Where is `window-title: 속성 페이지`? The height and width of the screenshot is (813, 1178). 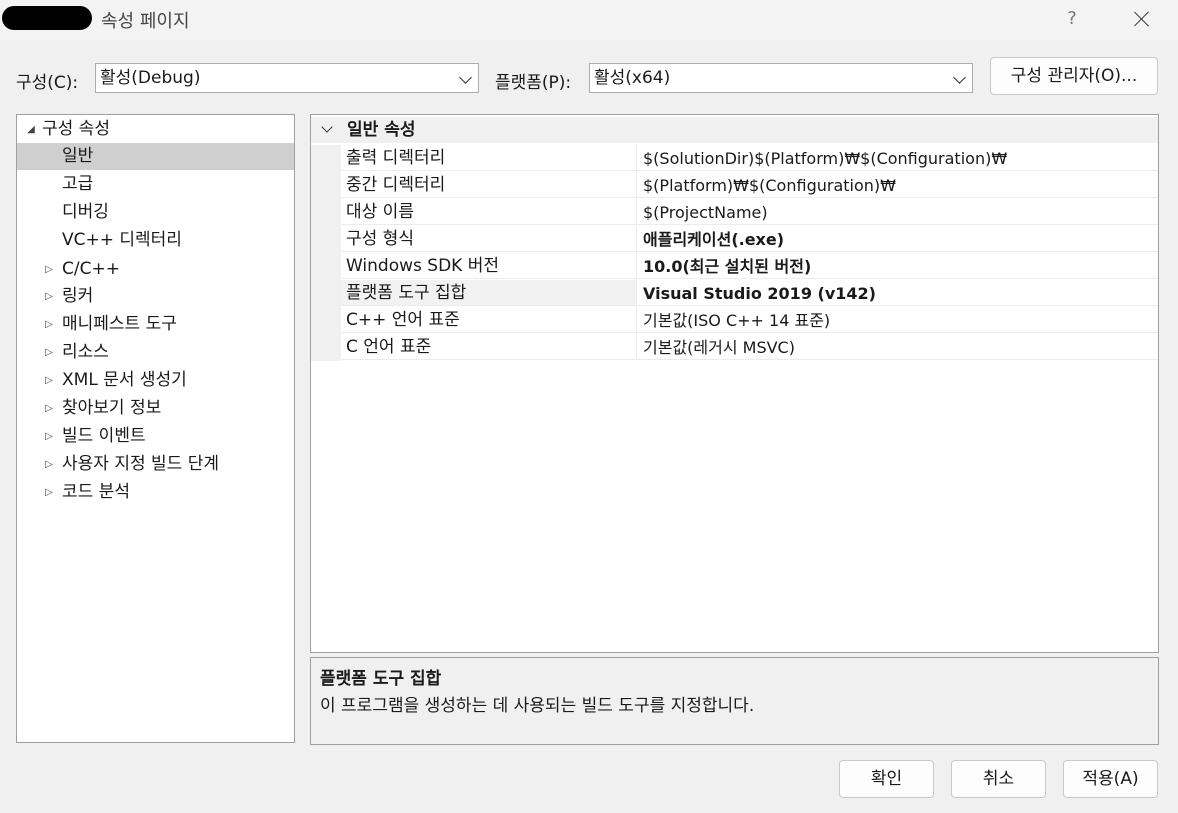
window-title: 속성 페이지 is located at coordinates (145, 21).